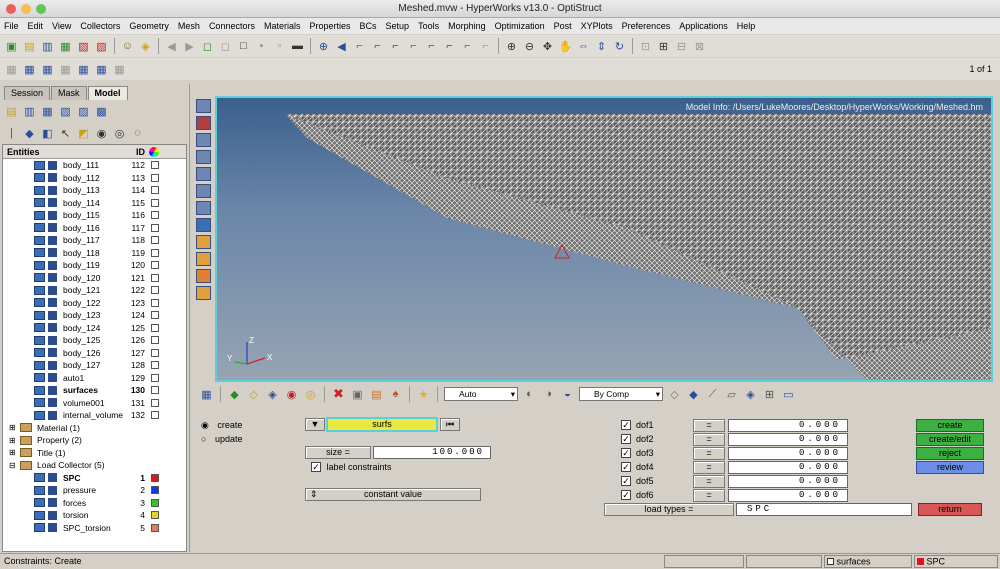  I want to click on find-icon: ◉, so click(291, 394).